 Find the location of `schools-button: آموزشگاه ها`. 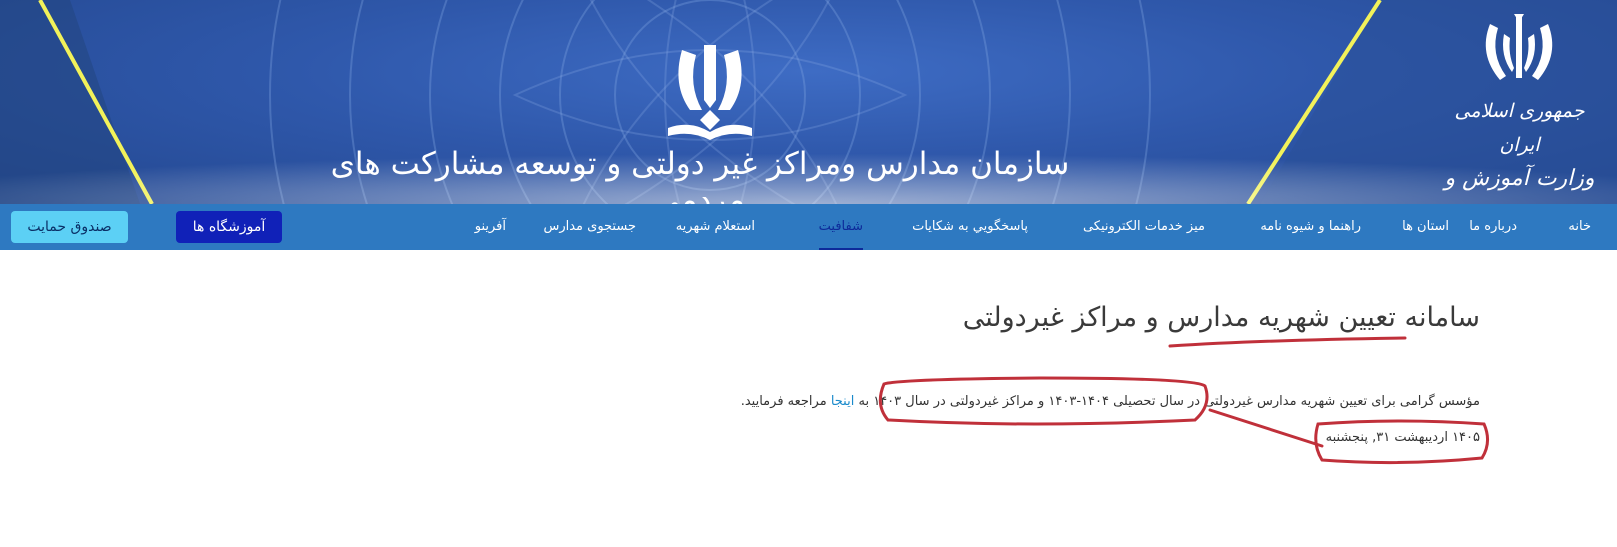

schools-button: آموزشگاه ها is located at coordinates (229, 227).